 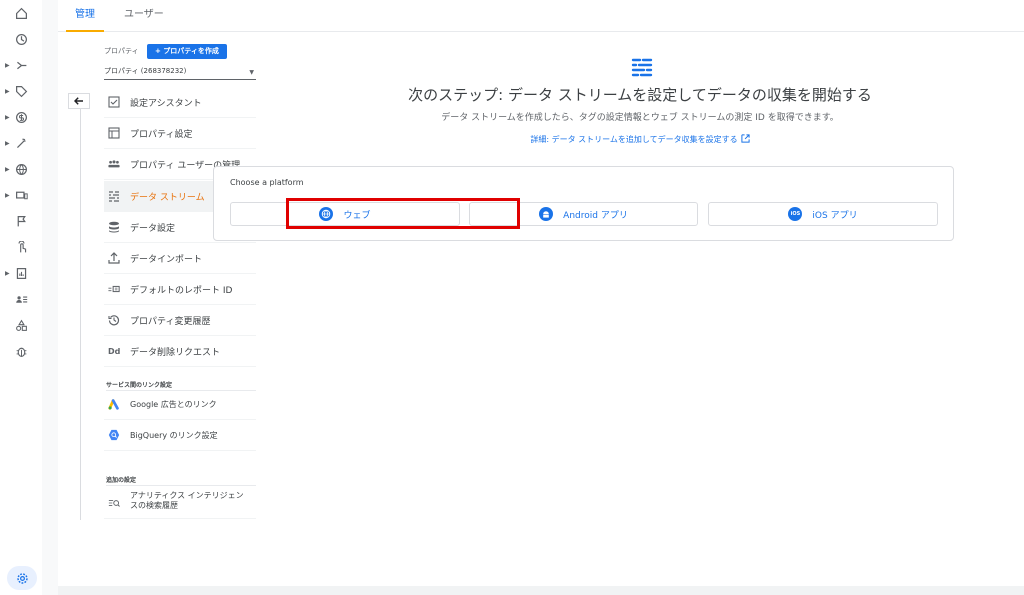 I want to click on section-divider, so click(x=181, y=485).